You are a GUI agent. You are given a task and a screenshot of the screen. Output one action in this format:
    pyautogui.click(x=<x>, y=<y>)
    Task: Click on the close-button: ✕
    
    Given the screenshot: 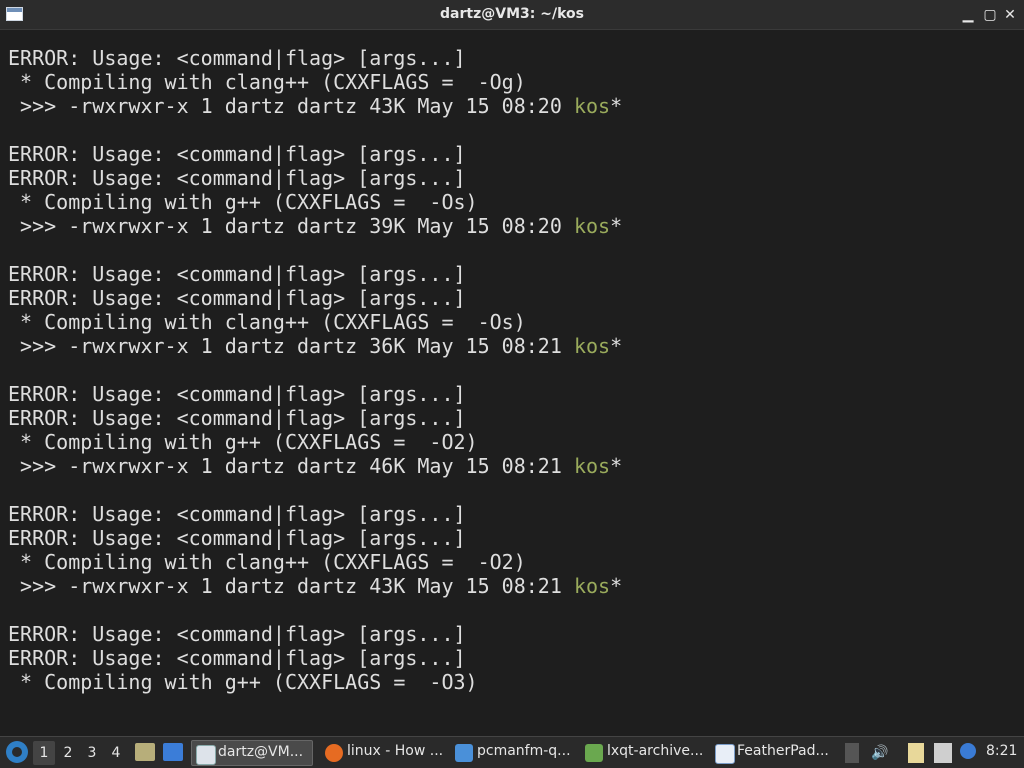 What is the action you would take?
    pyautogui.click(x=1010, y=15)
    